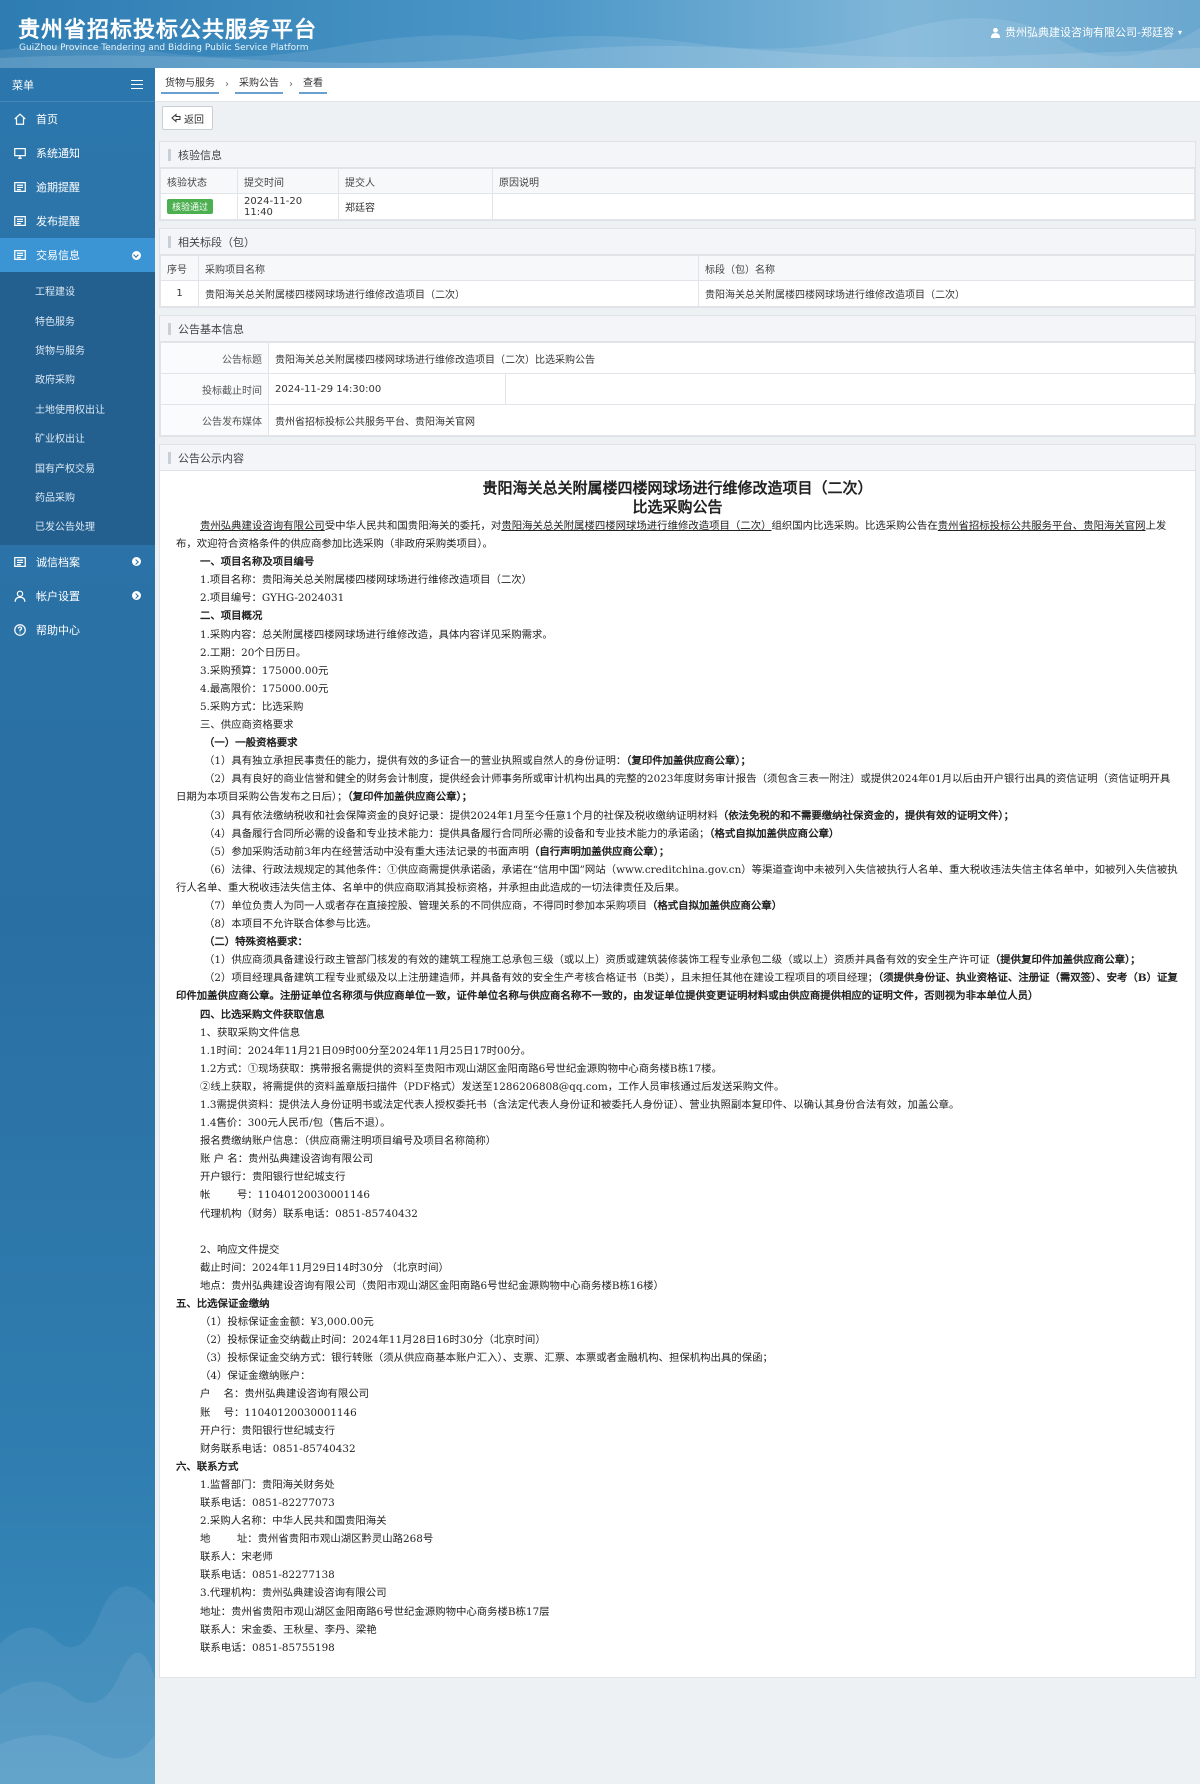 This screenshot has height=1784, width=1200. Describe the element at coordinates (373, 1340) in the screenshot. I see `doc-line: （2）投标保证金交纳截止时间：2024年11月28日16时30分（北京时间）` at that location.